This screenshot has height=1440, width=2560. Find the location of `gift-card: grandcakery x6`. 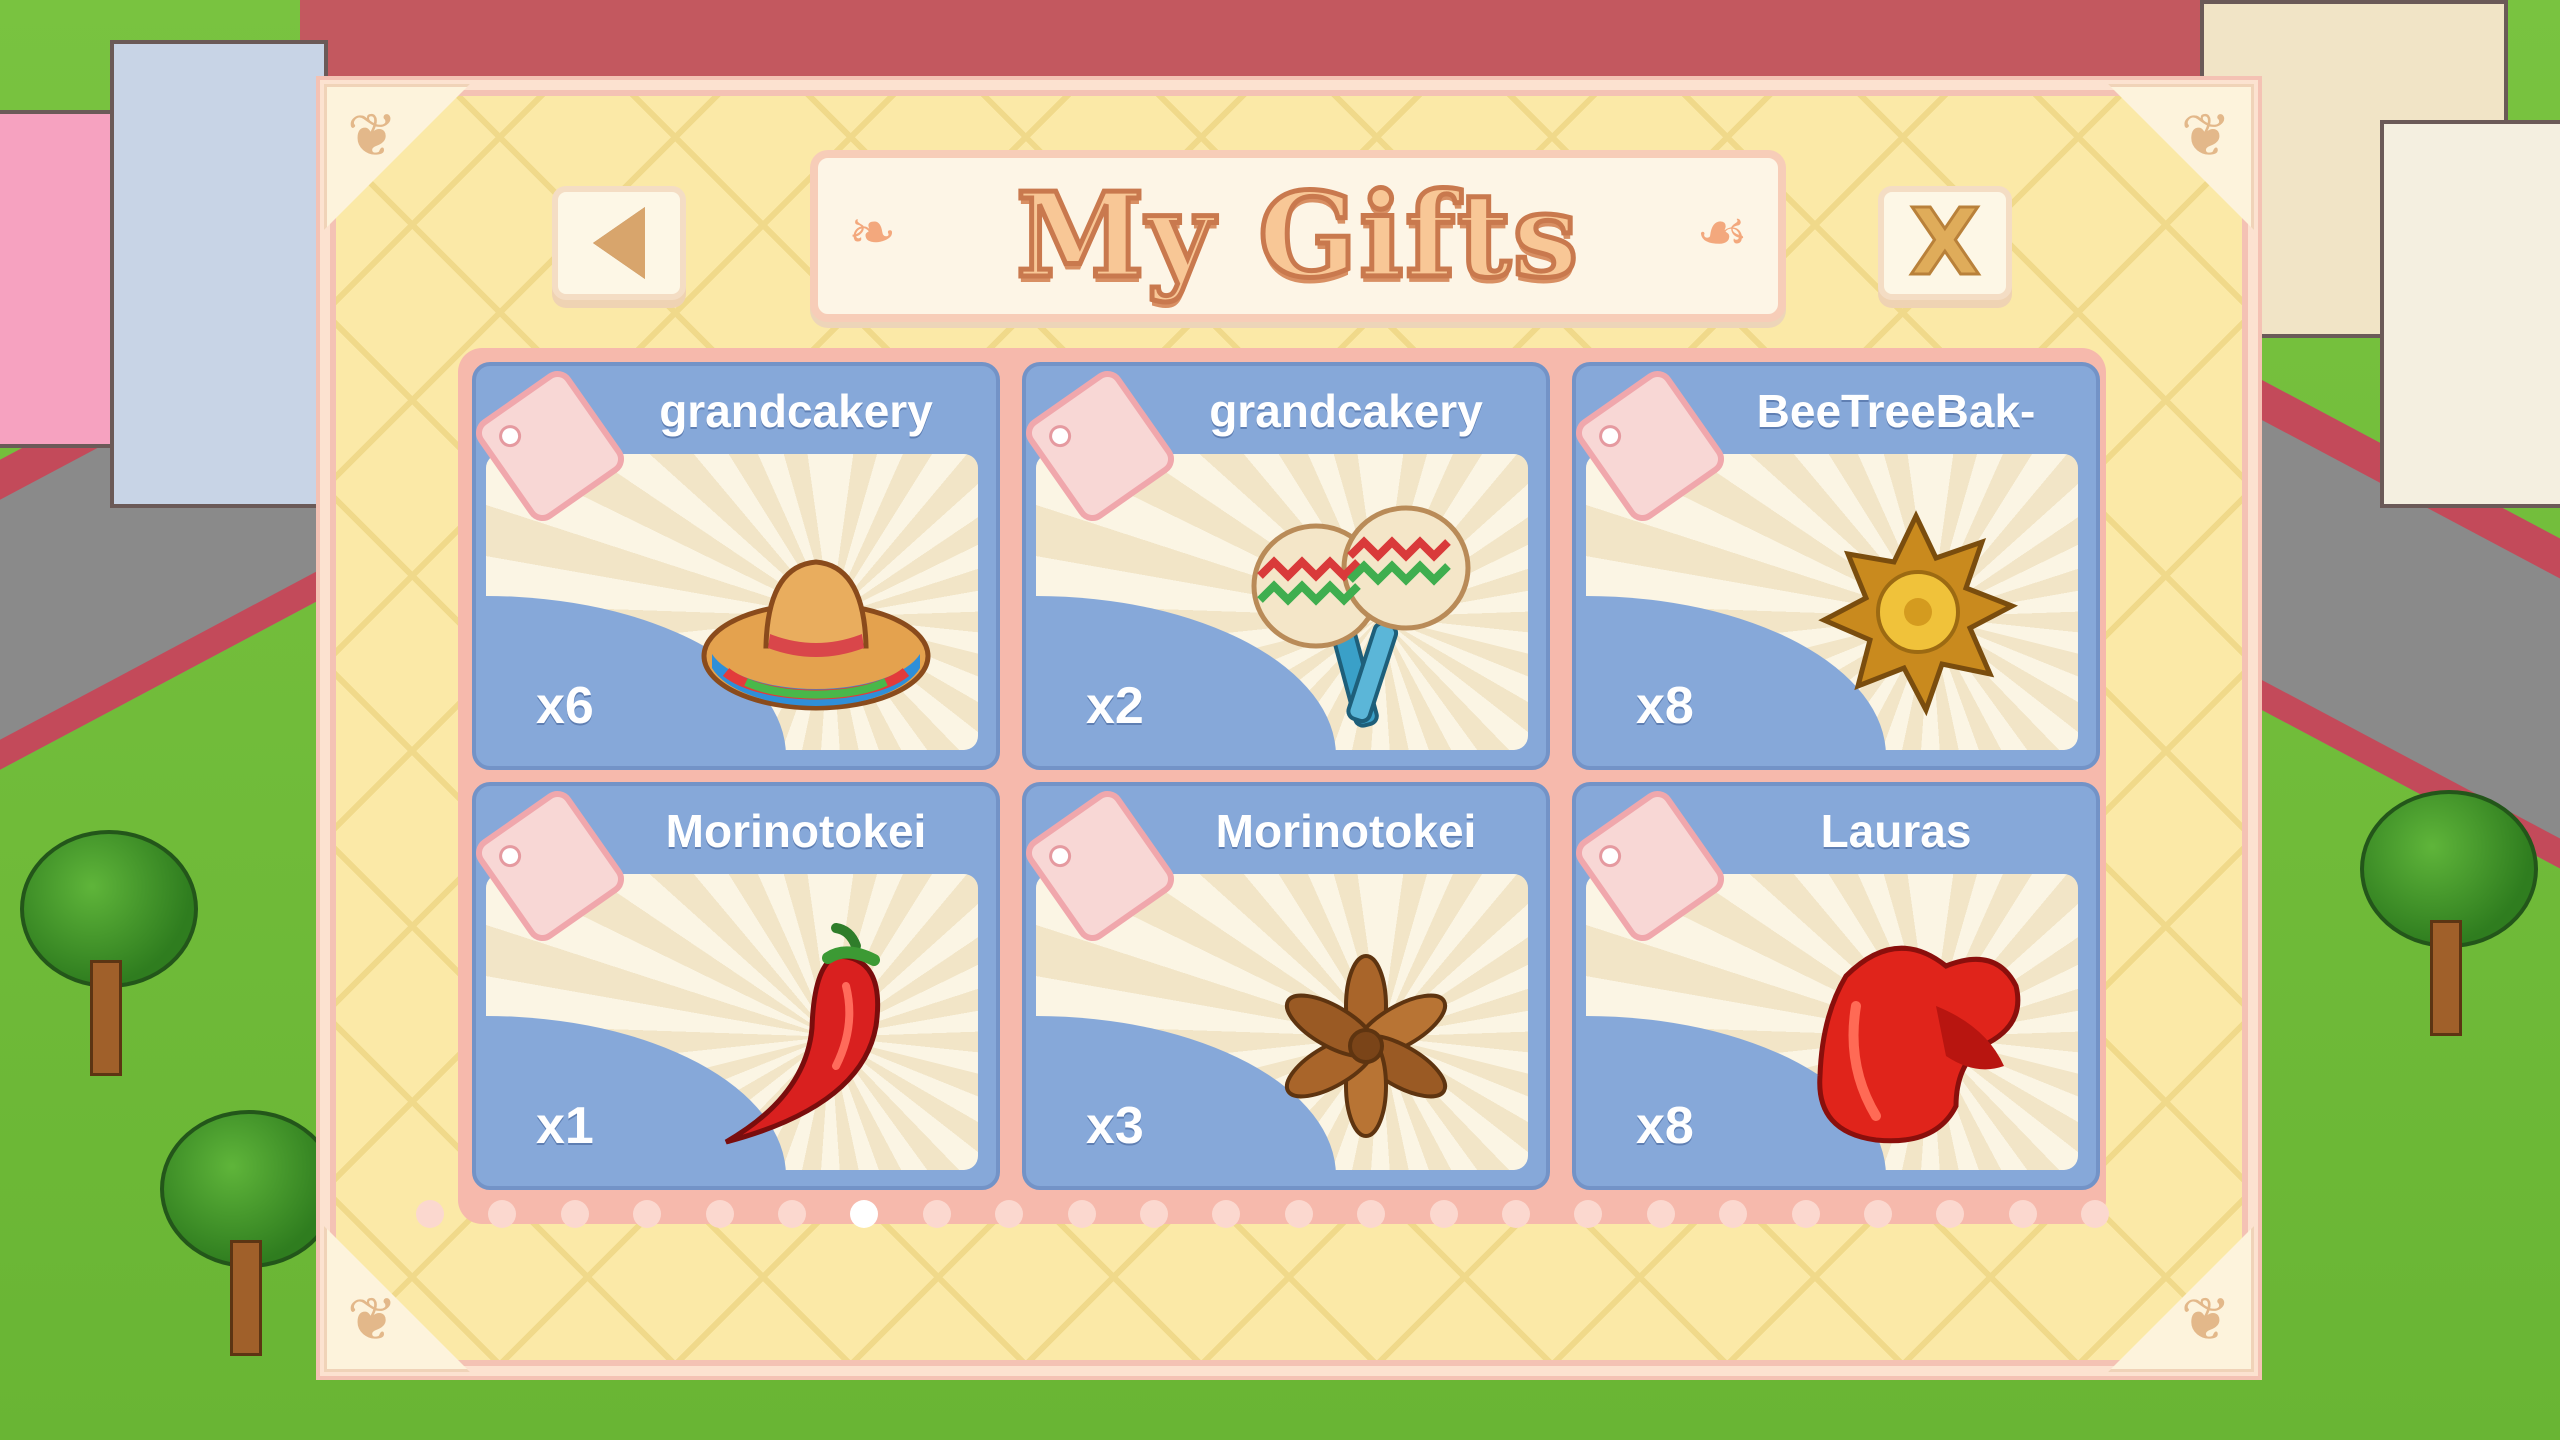

gift-card: grandcakery x6 is located at coordinates (736, 566).